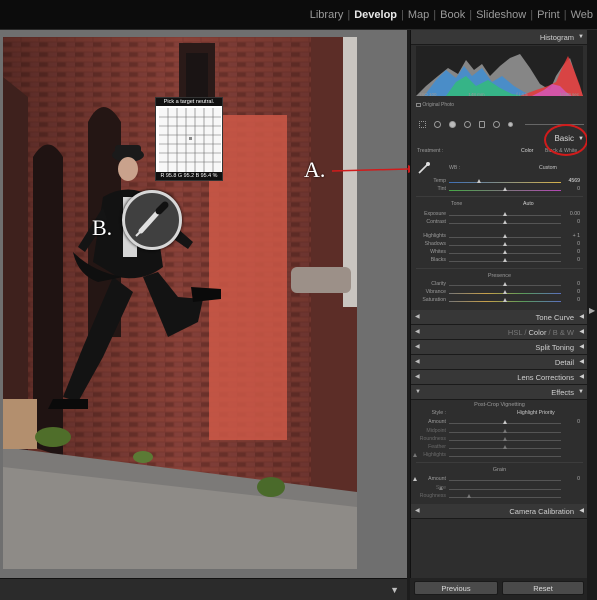  What do you see at coordinates (467, 124) in the screenshot?
I see `red-eye-icon` at bounding box center [467, 124].